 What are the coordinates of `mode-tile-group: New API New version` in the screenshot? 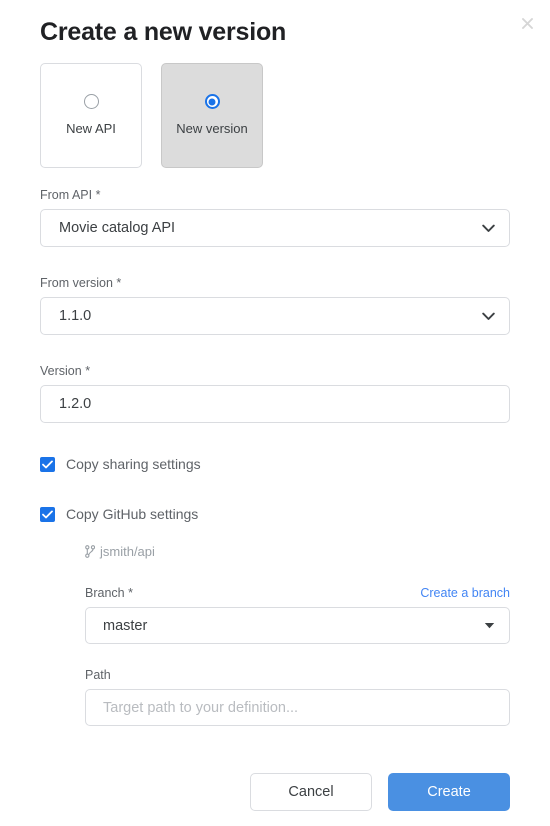 It's located at (151, 115).